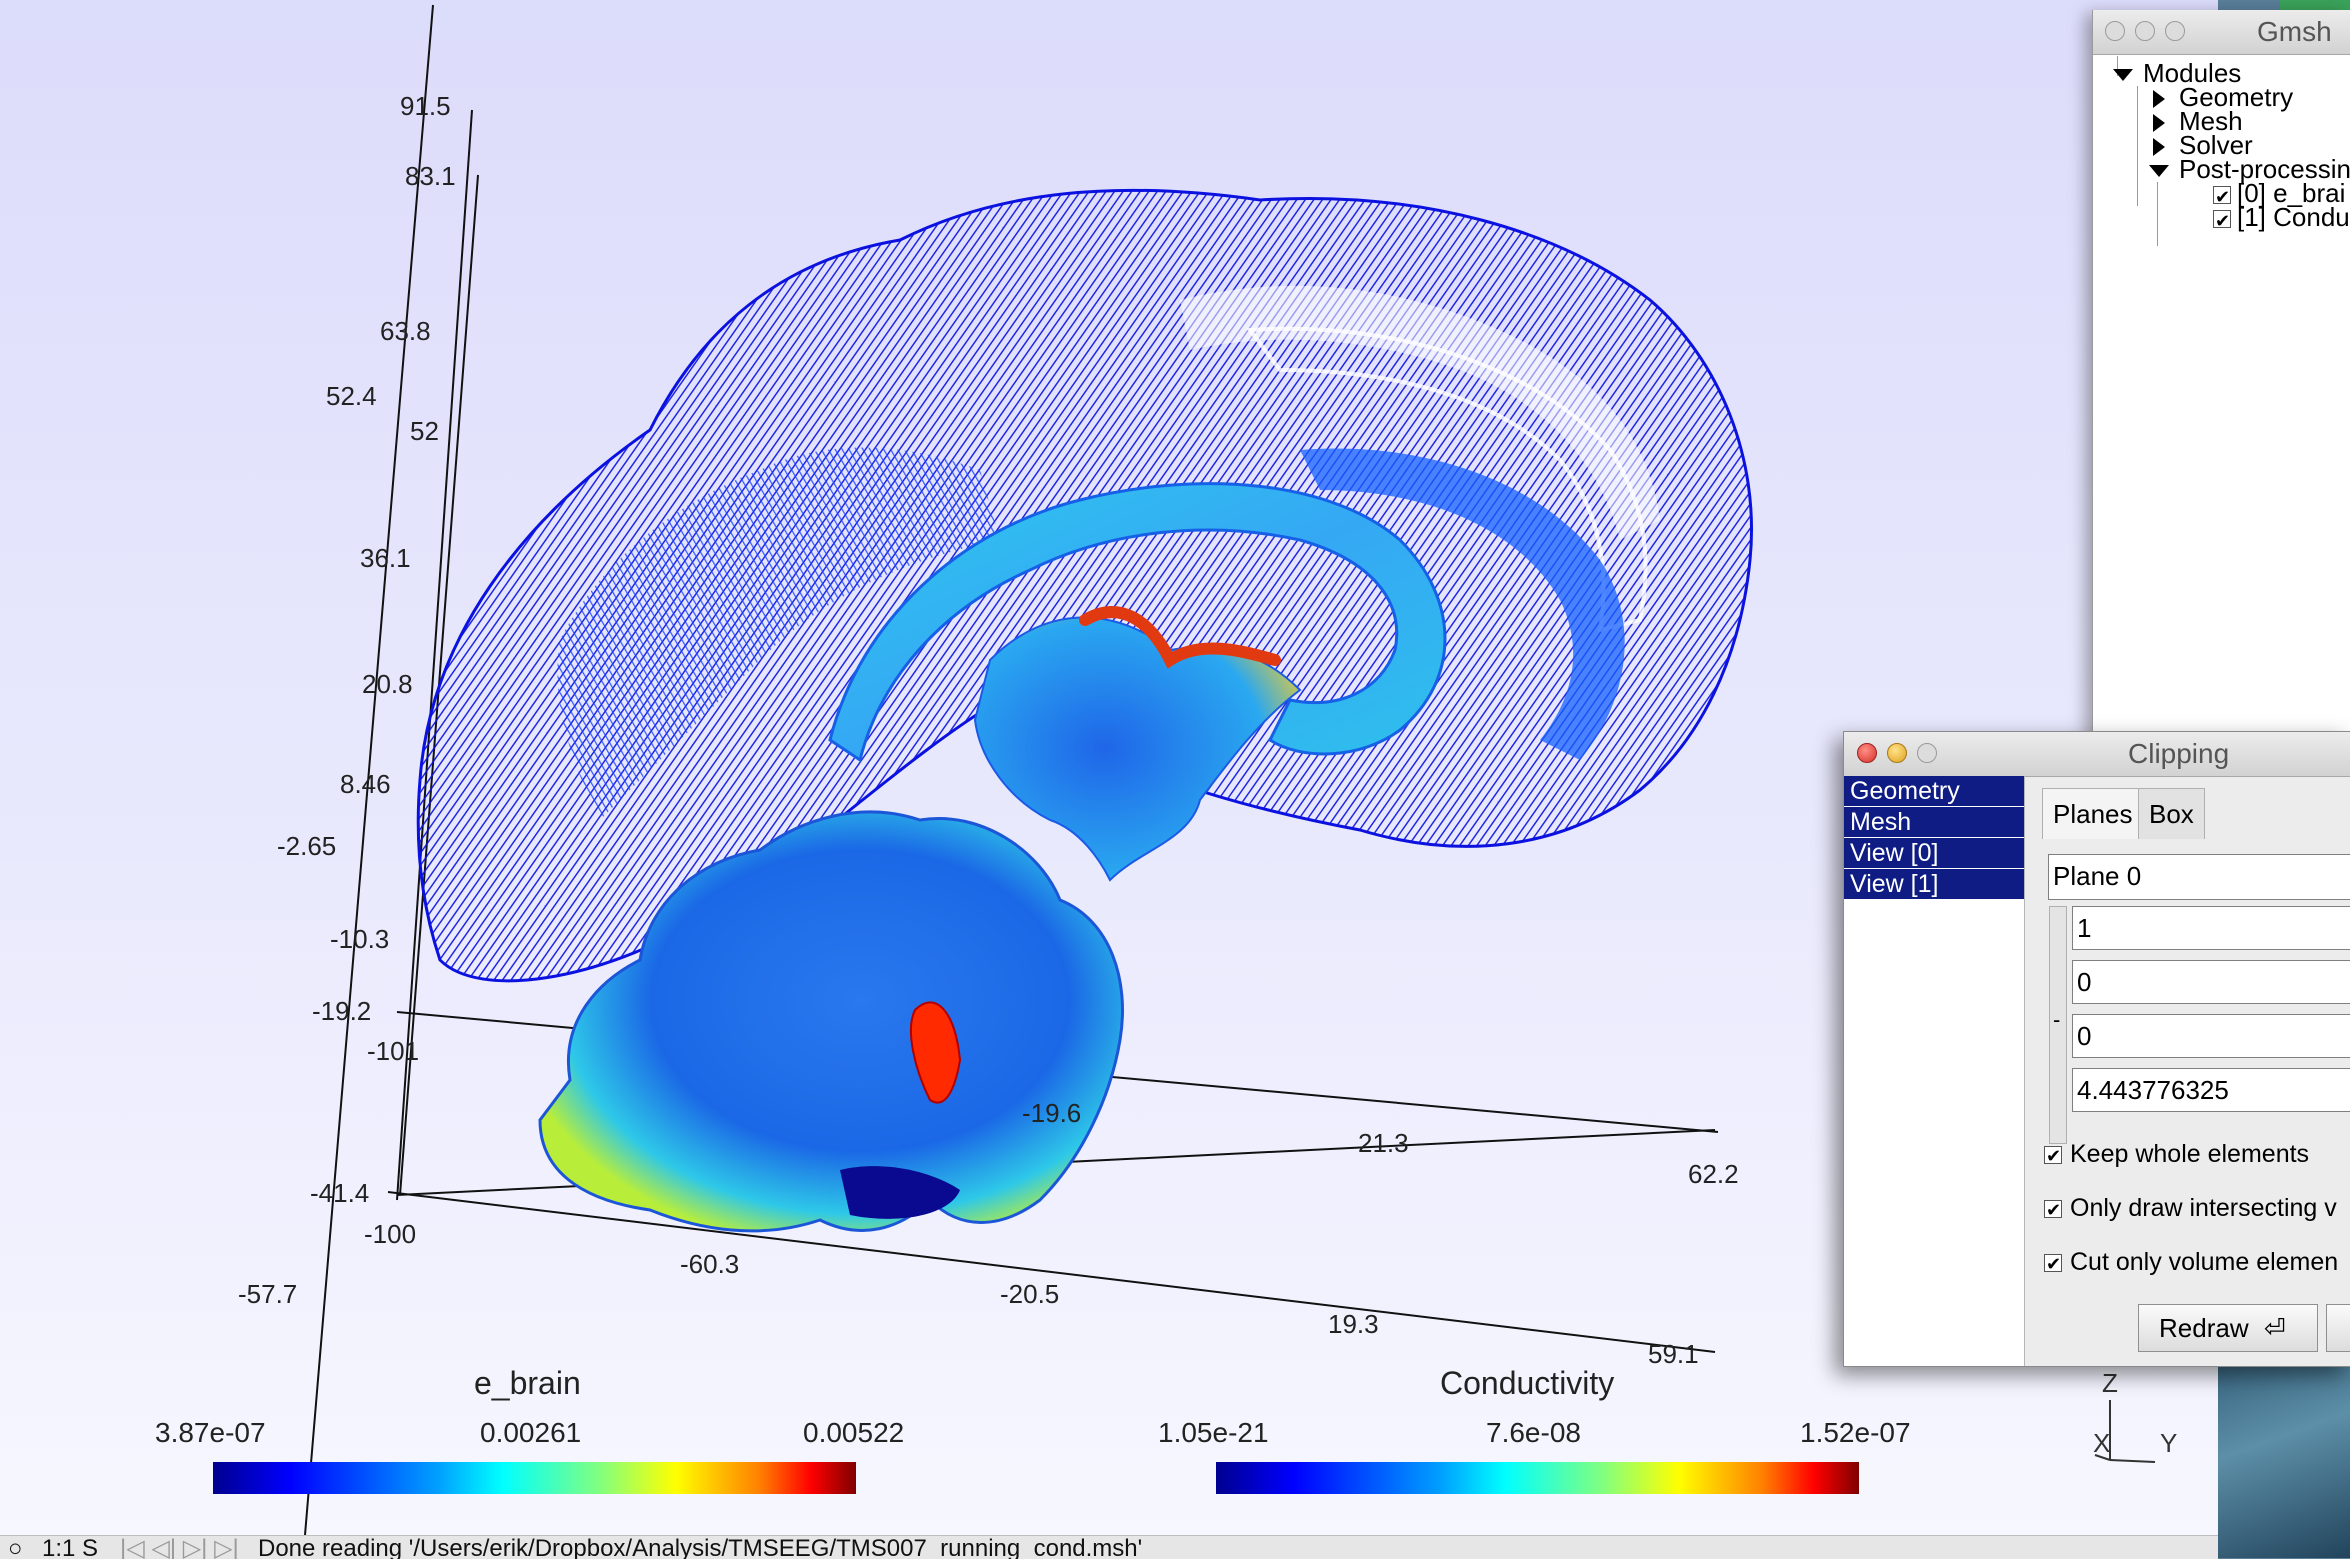 The width and height of the screenshot is (2350, 1559). Describe the element at coordinates (2171, 813) in the screenshot. I see `tab-box: Box` at that location.